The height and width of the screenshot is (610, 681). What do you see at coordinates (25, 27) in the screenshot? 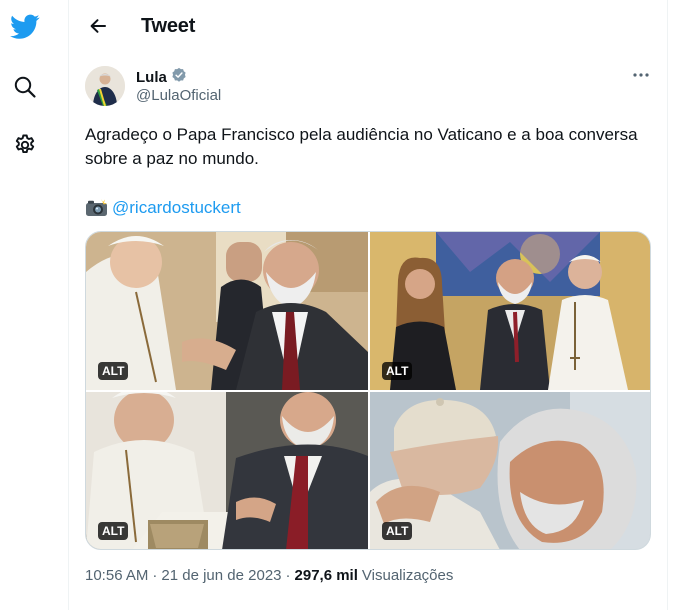
I see `twitter-bird-icon` at bounding box center [25, 27].